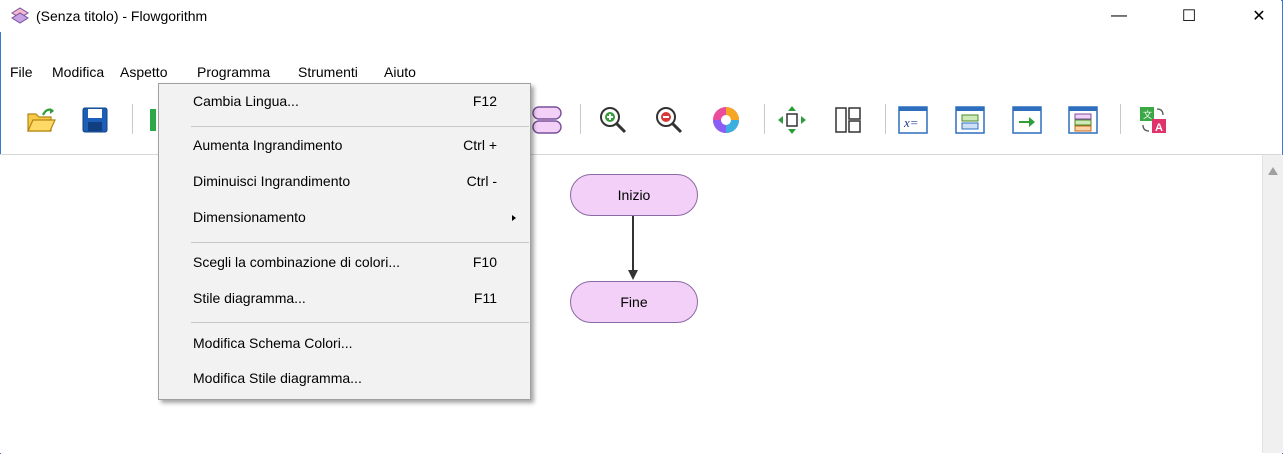  Describe the element at coordinates (1259, 16) in the screenshot. I see `close-button: ✕` at that location.